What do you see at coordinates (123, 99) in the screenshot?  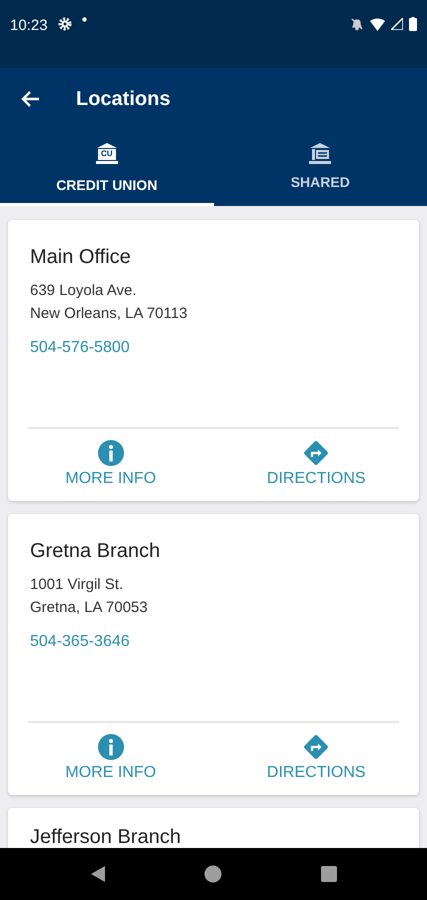 I see `screen-title: Locations` at bounding box center [123, 99].